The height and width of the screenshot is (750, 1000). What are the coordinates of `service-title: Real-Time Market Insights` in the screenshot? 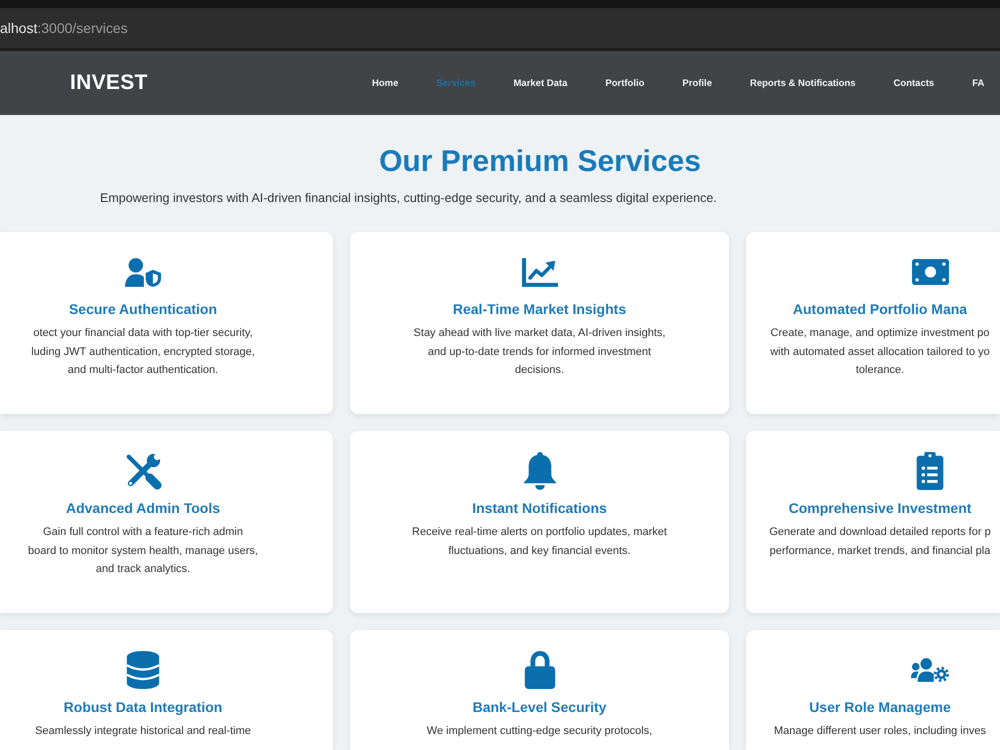 It's located at (539, 309).